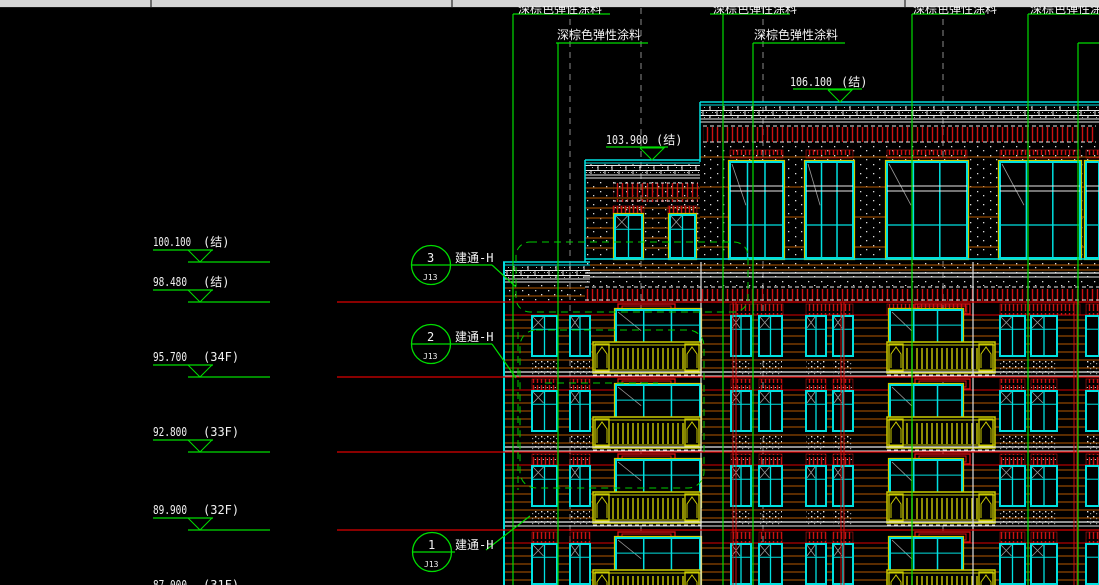 This screenshot has width=1099, height=585. What do you see at coordinates (221, 357) in the screenshot?
I see `elevation-suffix: (34F)` at bounding box center [221, 357].